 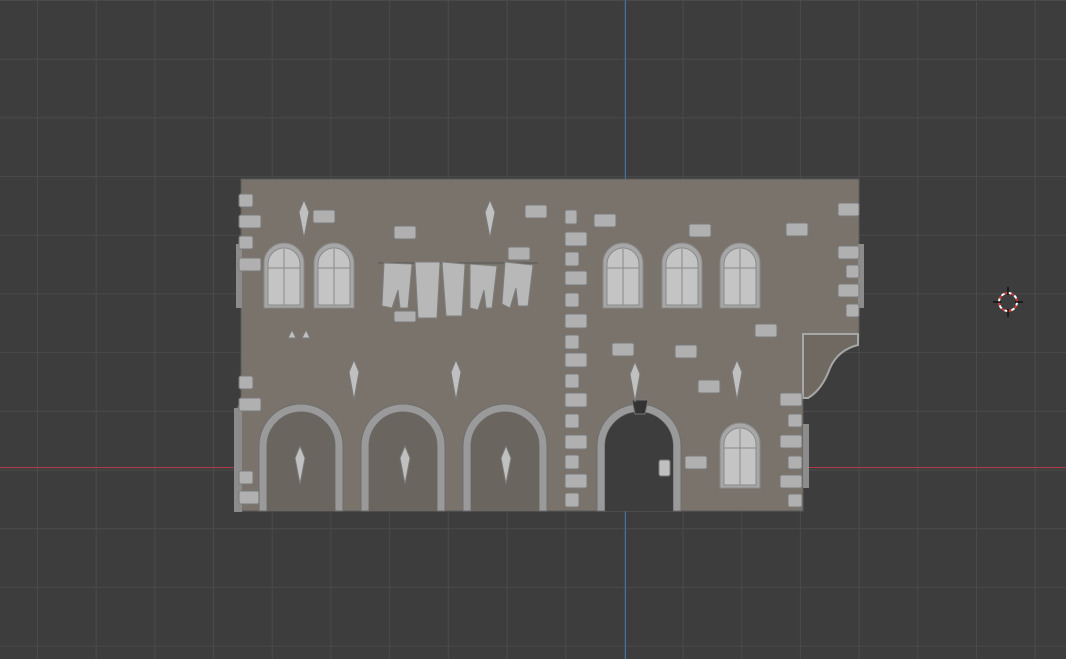 I want to click on keystone, so click(x=640, y=407).